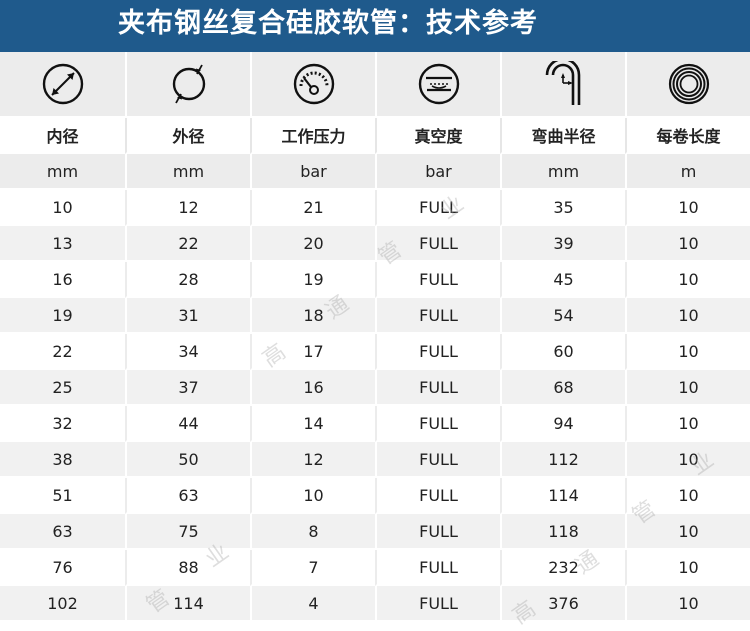 The image size is (750, 631). What do you see at coordinates (312, 604) in the screenshot?
I see `cell-working-pressure: 4` at bounding box center [312, 604].